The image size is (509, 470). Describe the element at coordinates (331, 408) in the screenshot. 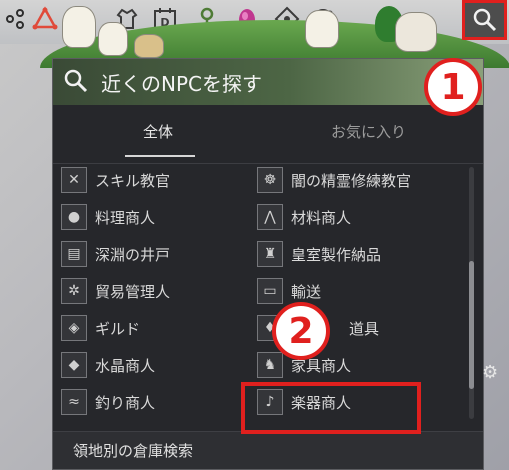

I see `annotation-highlight-box` at that location.